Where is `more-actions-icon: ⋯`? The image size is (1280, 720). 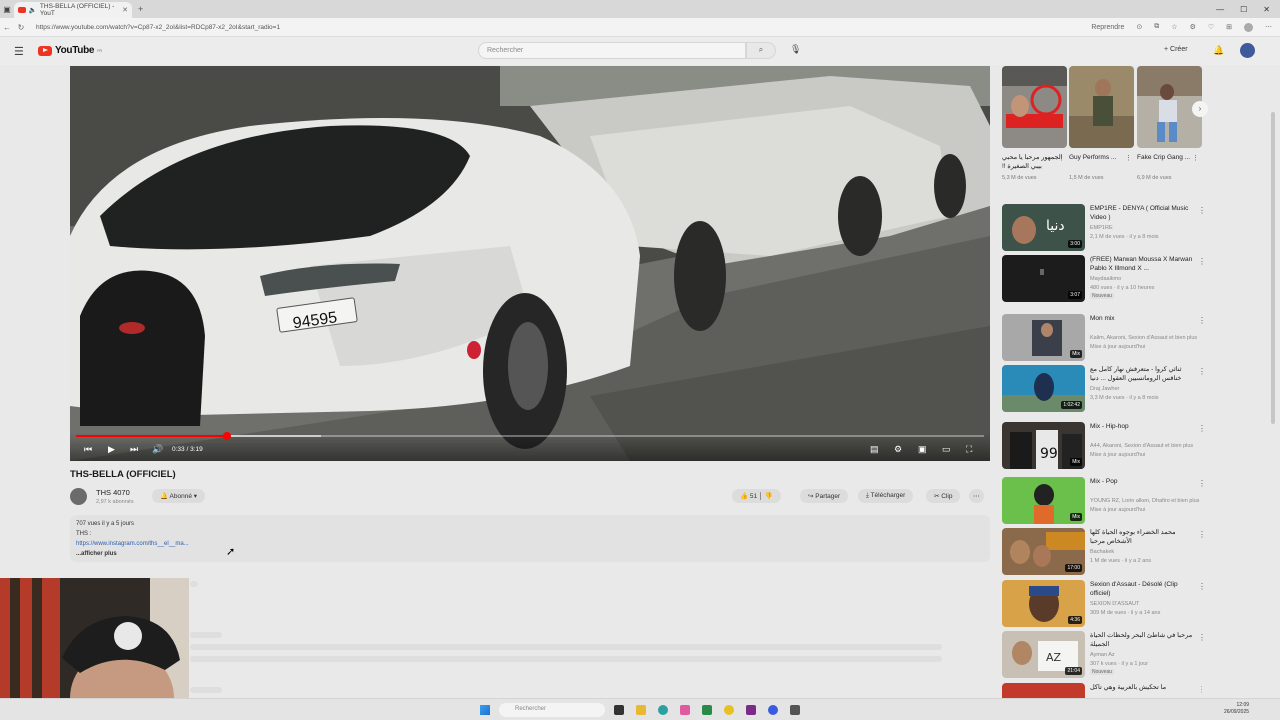 more-actions-icon: ⋯ is located at coordinates (976, 496).